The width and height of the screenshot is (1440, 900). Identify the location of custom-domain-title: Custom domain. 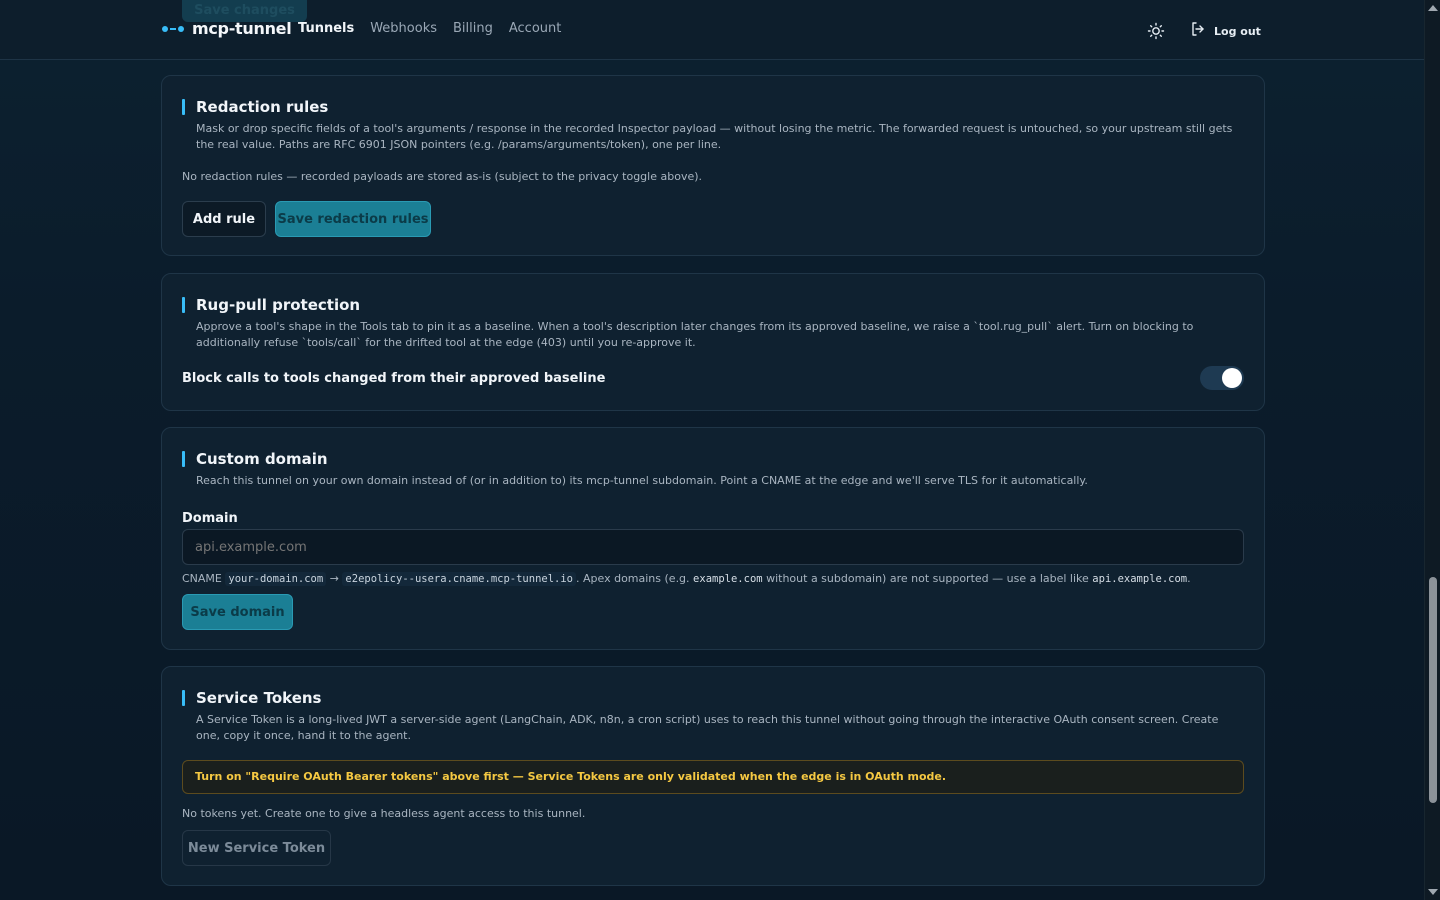
(255, 459).